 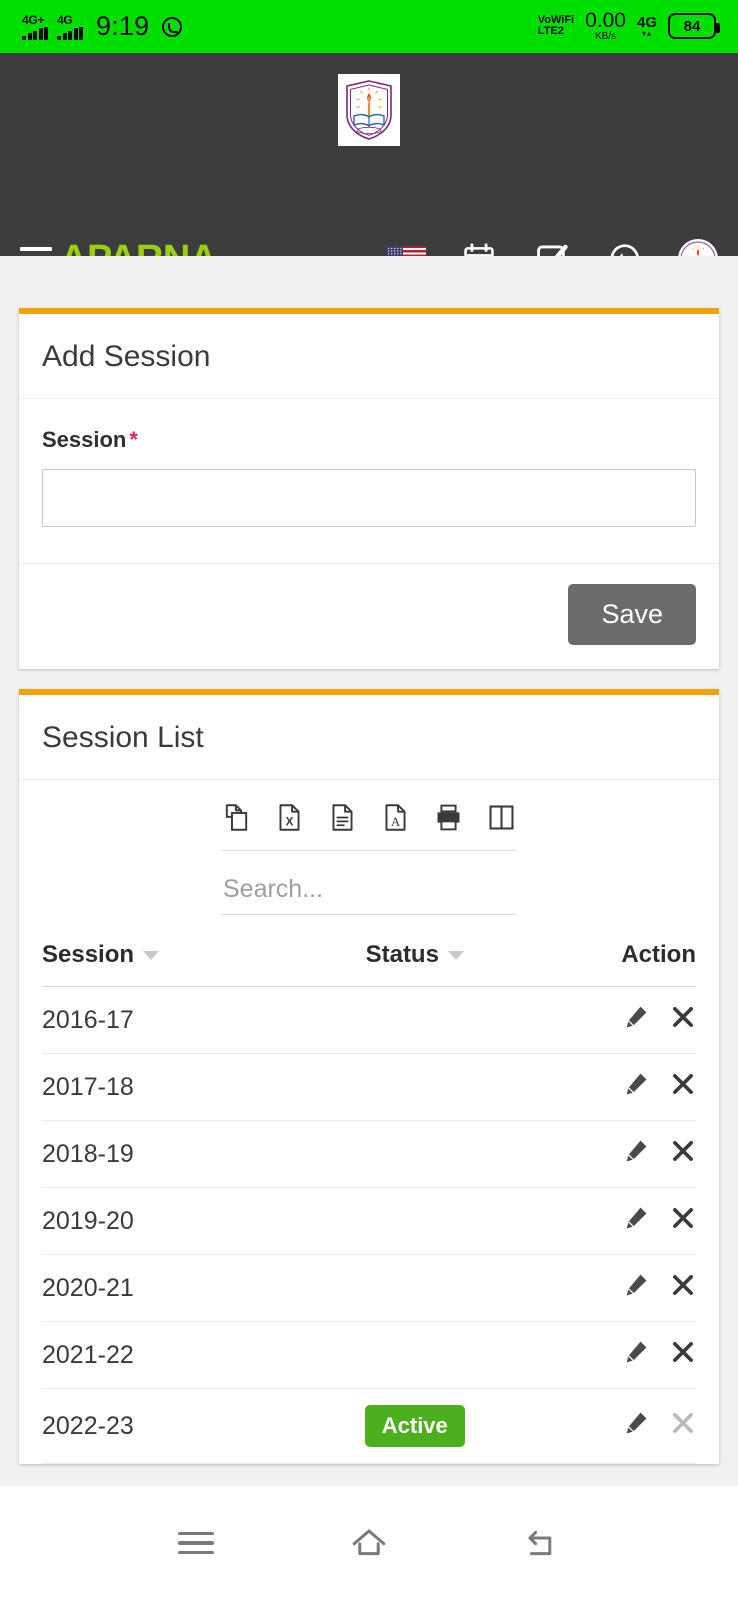 I want to click on csv-export-icon, so click(x=342, y=820).